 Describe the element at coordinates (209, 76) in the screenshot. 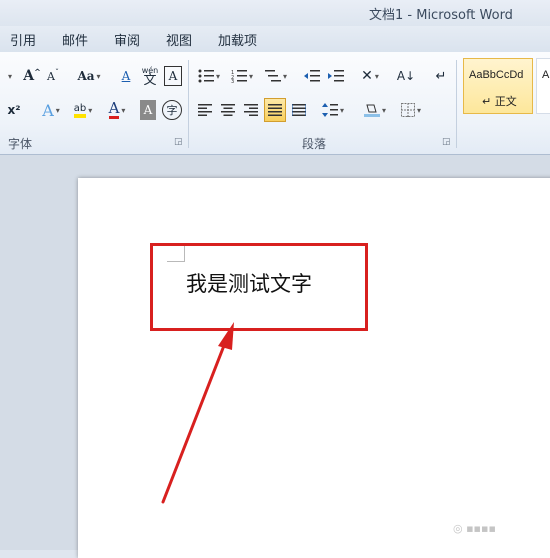

I see `bullets-icon: ▾` at that location.